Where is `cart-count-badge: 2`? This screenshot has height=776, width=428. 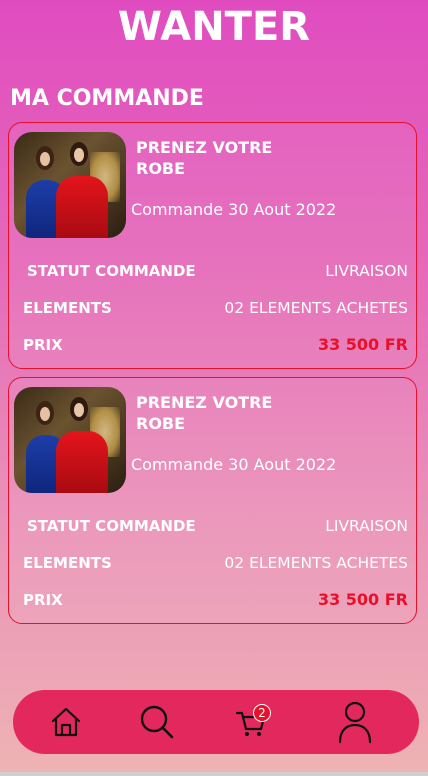 cart-count-badge: 2 is located at coordinates (262, 713).